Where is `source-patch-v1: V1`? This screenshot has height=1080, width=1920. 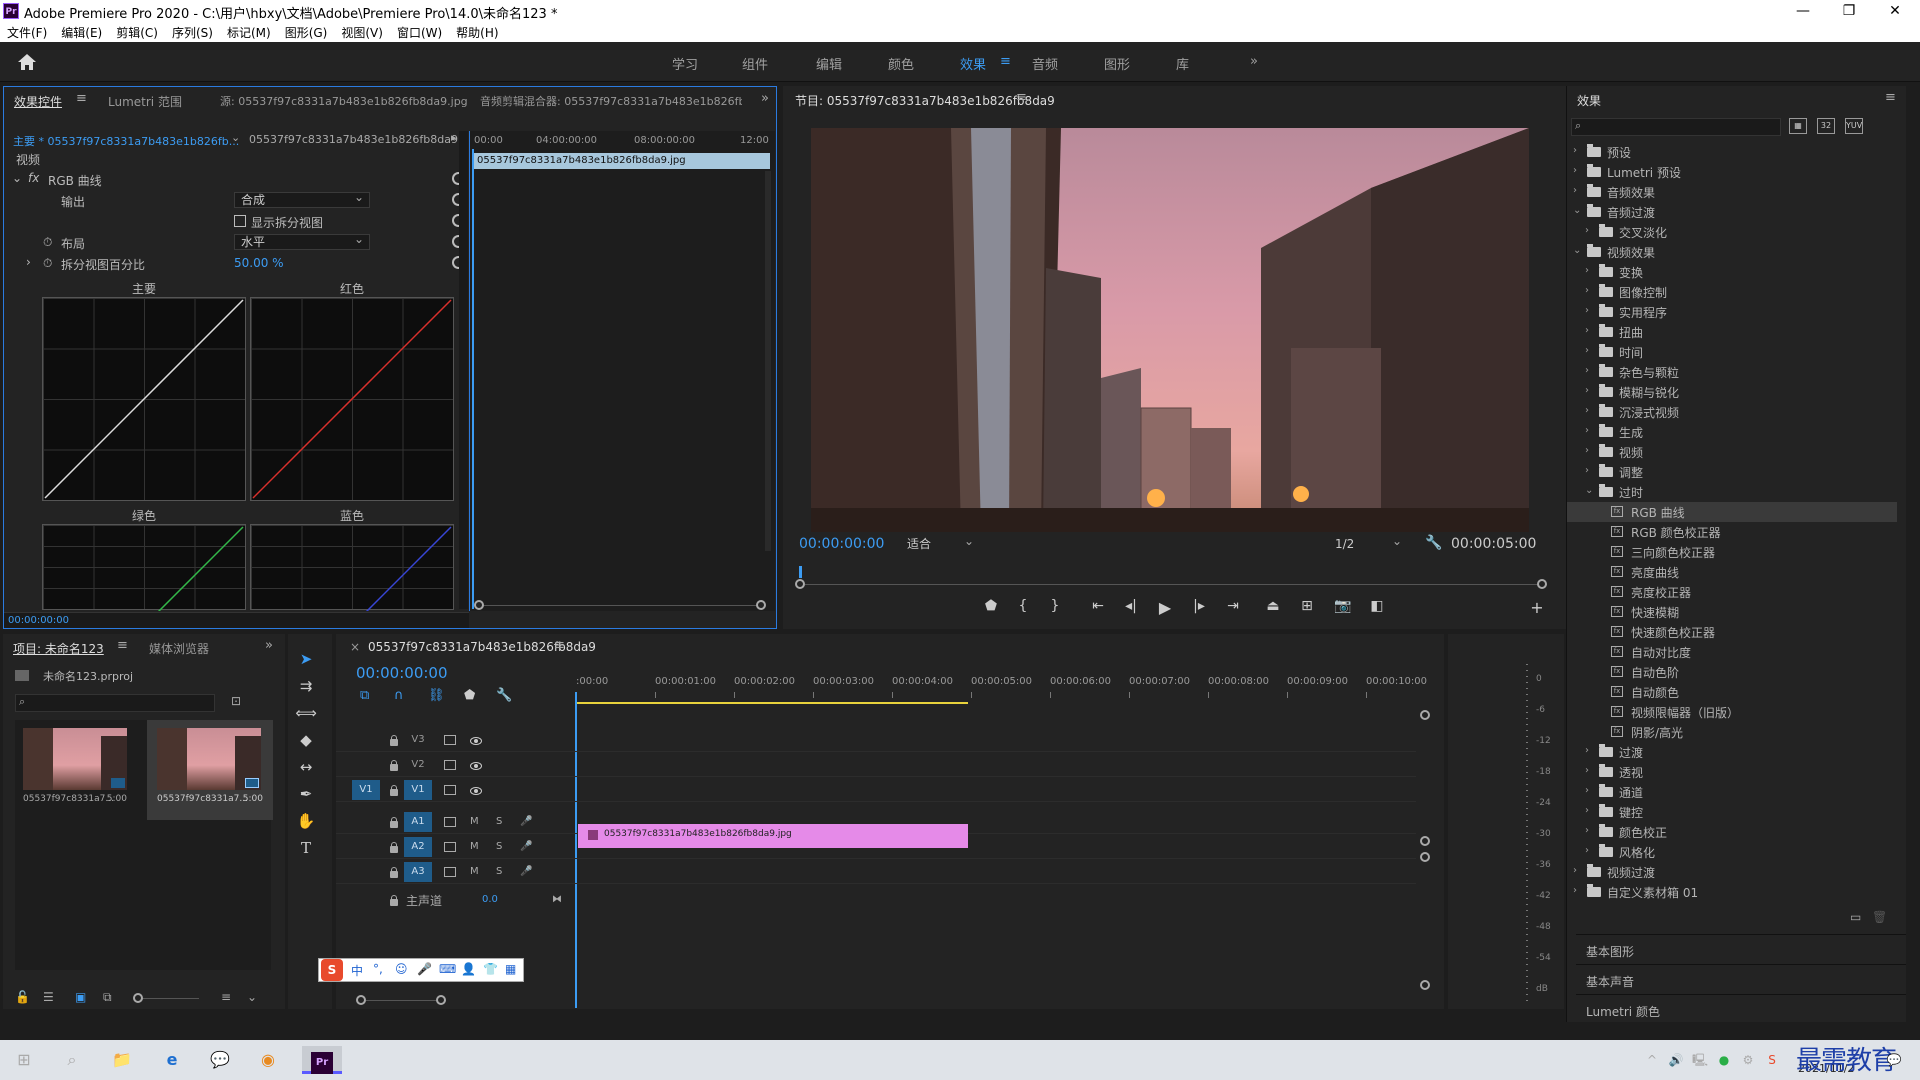
source-patch-v1: V1 is located at coordinates (366, 790).